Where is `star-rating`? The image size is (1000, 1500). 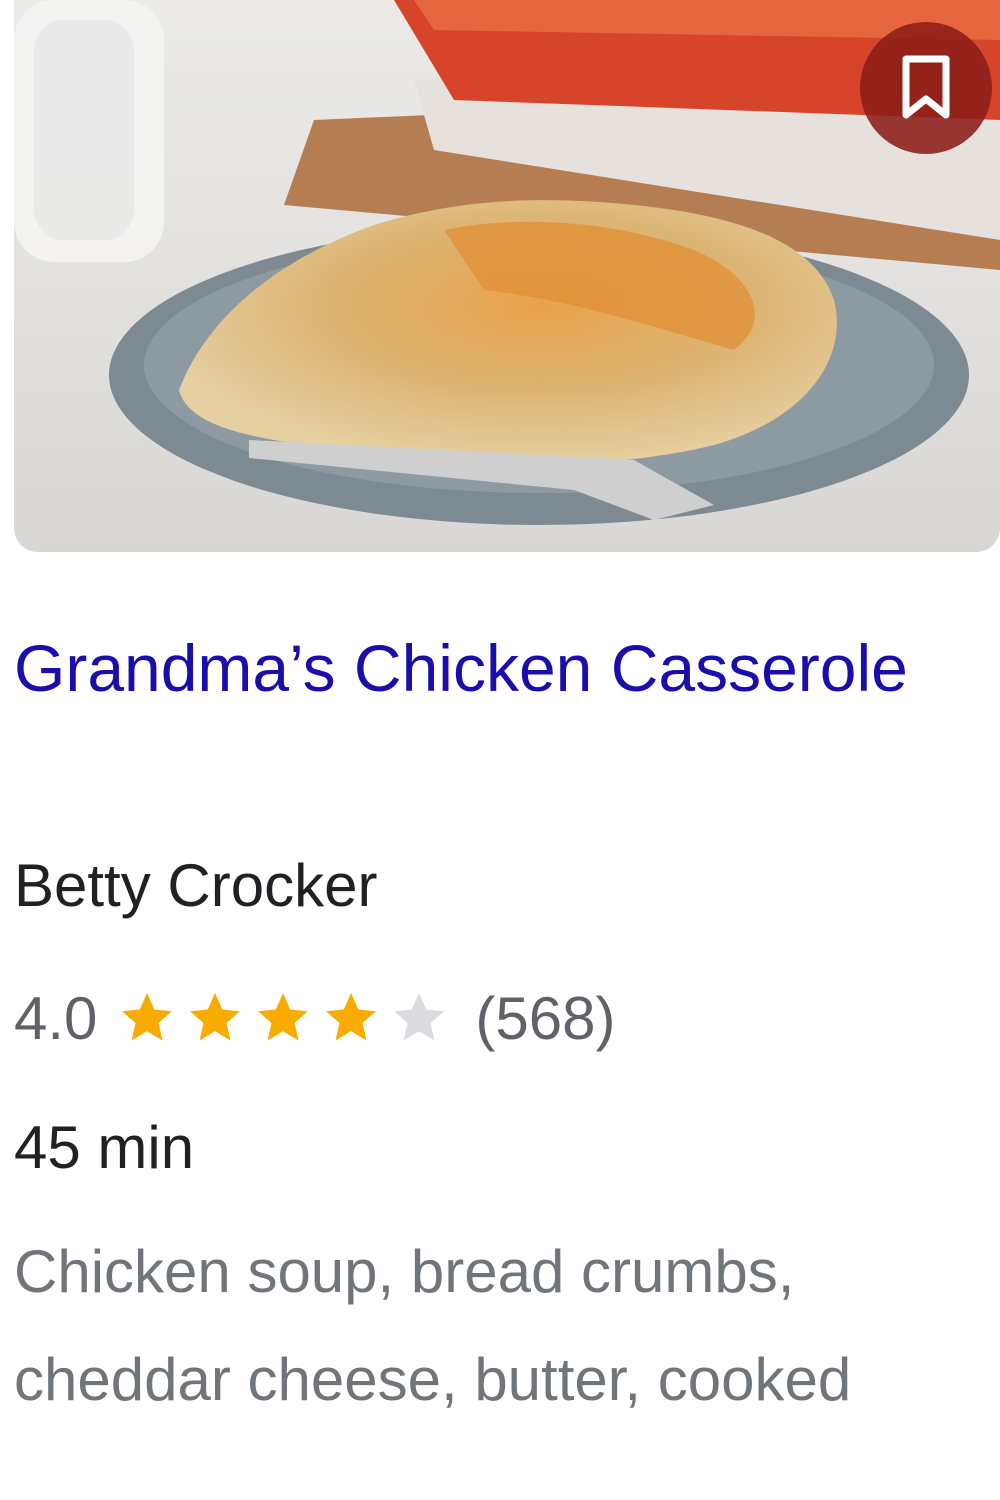 star-rating is located at coordinates (287, 1018).